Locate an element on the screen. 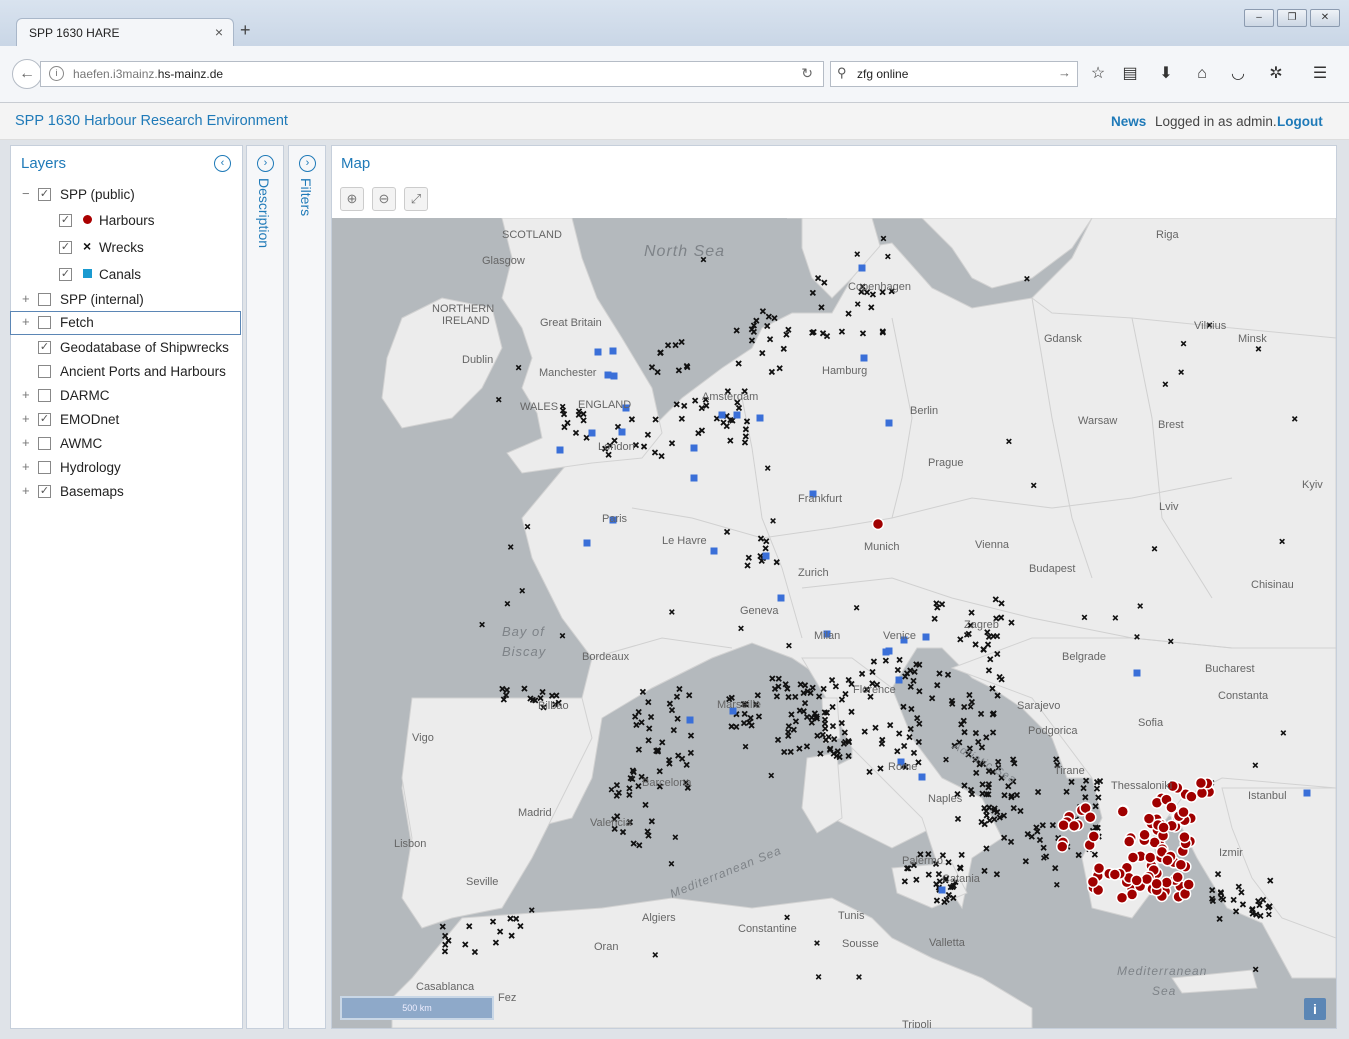 This screenshot has height=1039, width=1349. minimize-icon: – is located at coordinates (1259, 18).